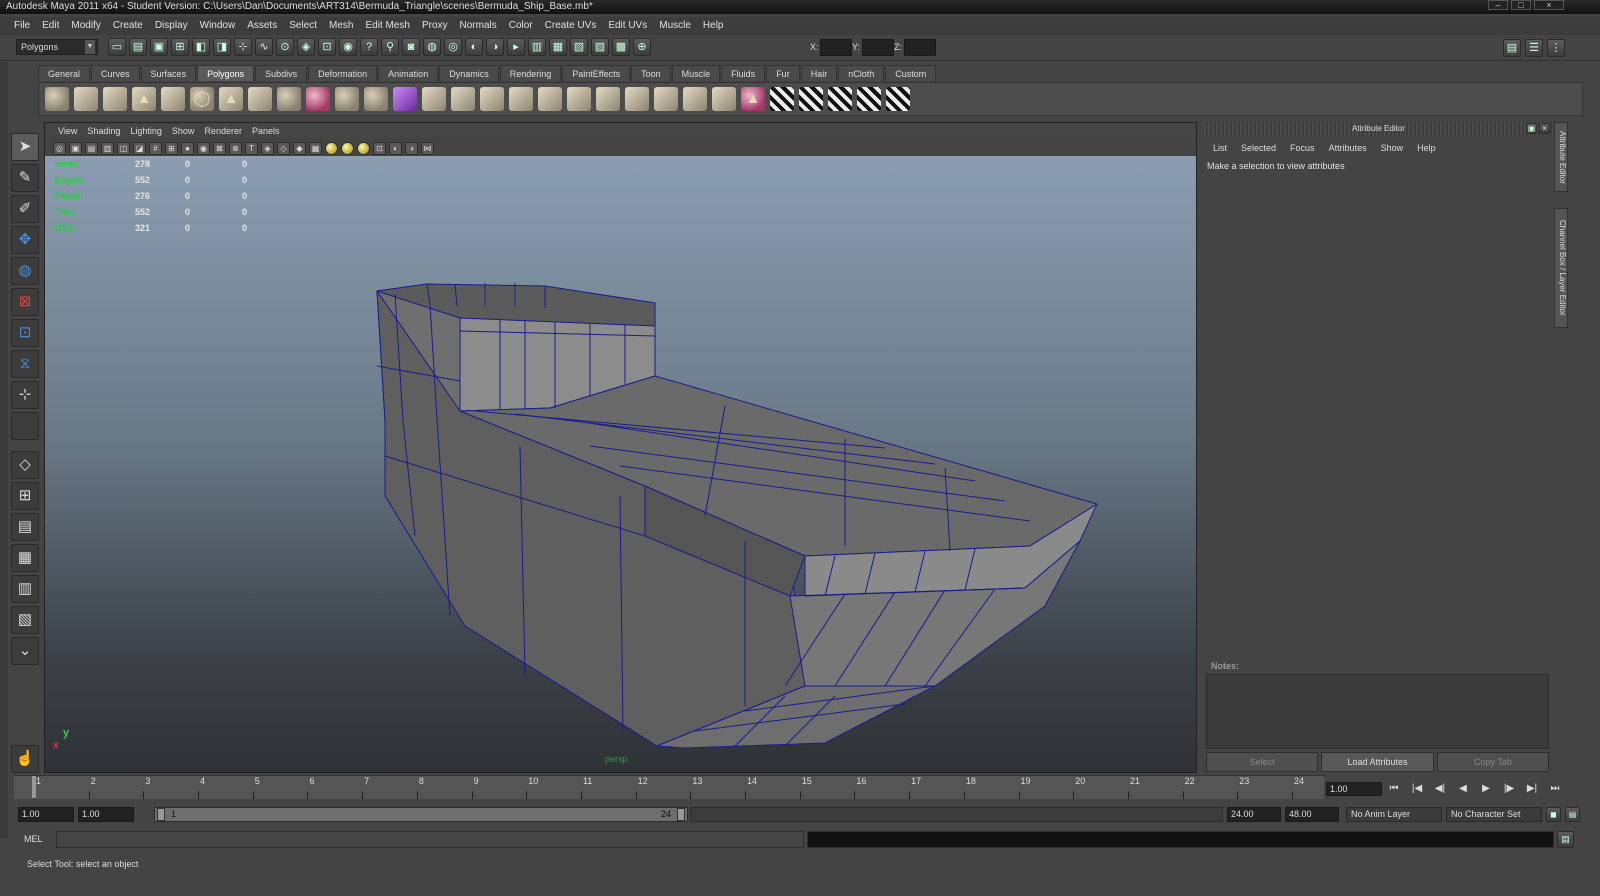  I want to click on snap-view-plane-icon: ⊡, so click(327, 47).